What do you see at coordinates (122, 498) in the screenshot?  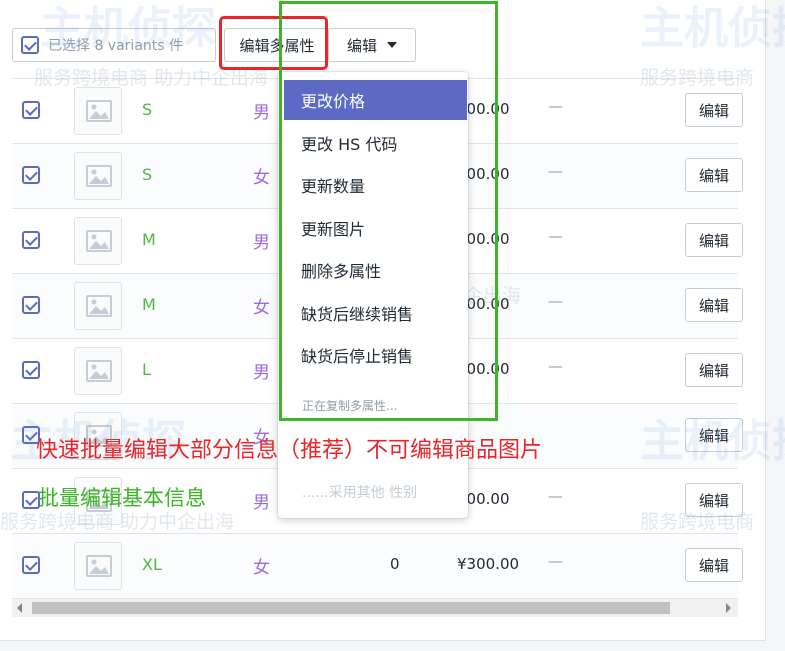 I see `annotation-green-text: 批量编辑基本信息` at bounding box center [122, 498].